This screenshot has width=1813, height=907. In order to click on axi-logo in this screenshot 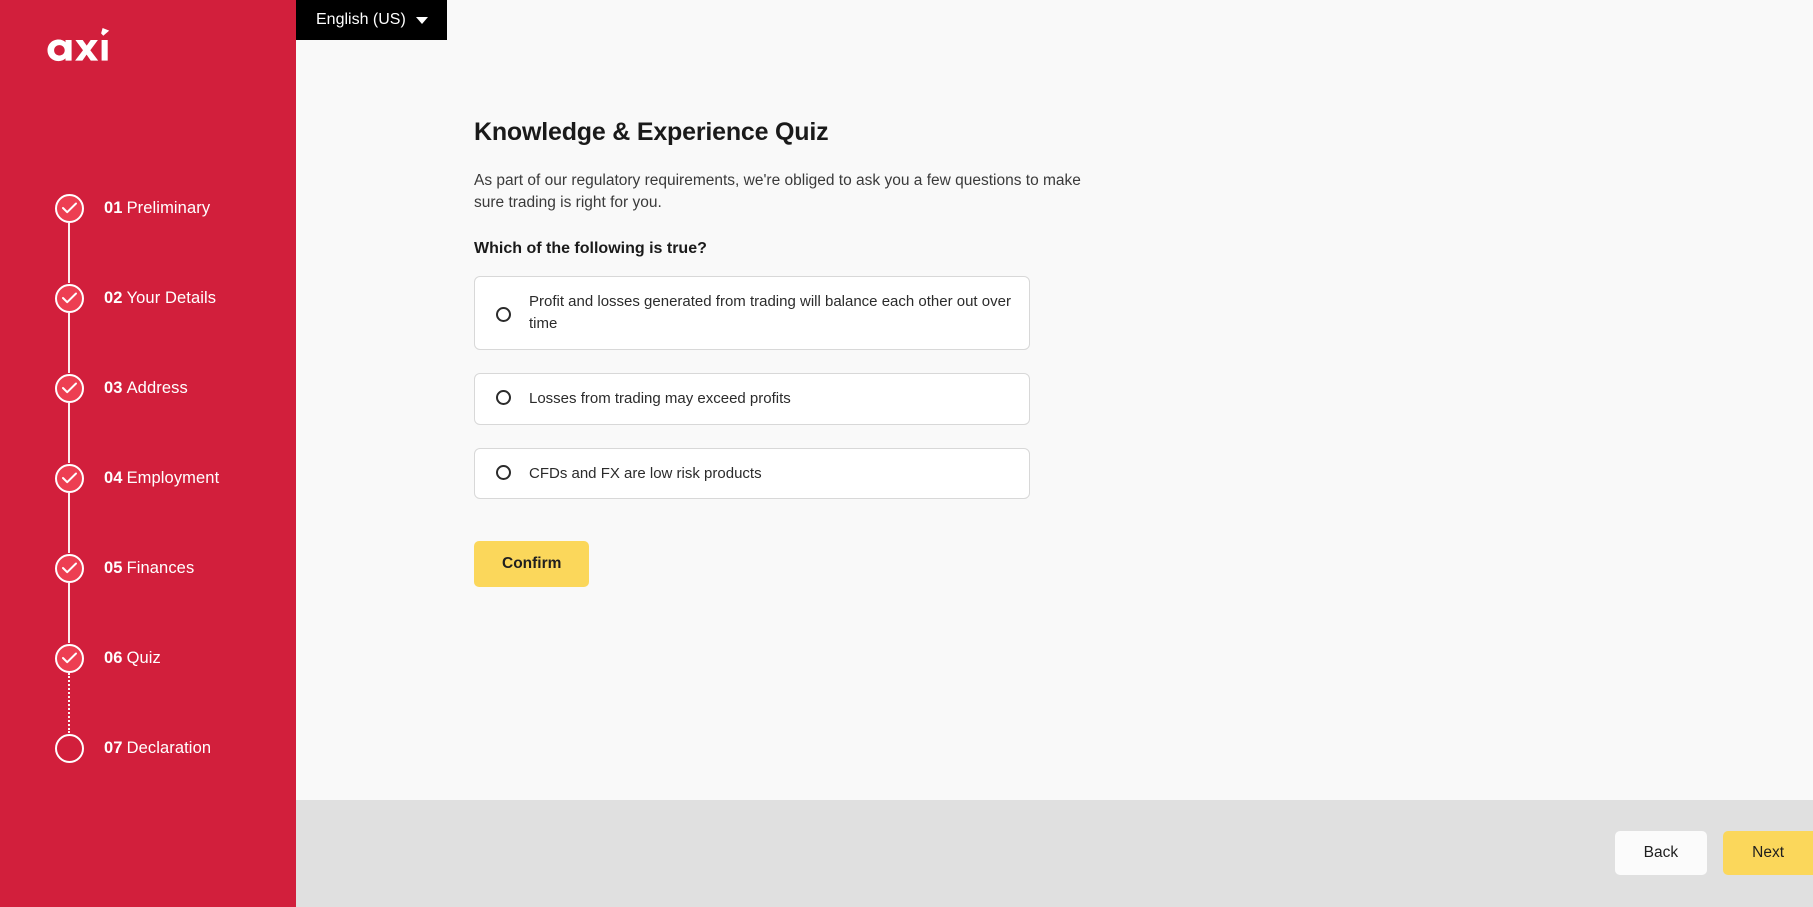, I will do `click(81, 49)`.